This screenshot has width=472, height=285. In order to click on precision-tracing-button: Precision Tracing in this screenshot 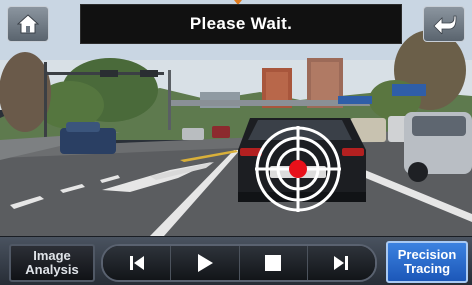, I will do `click(427, 262)`.